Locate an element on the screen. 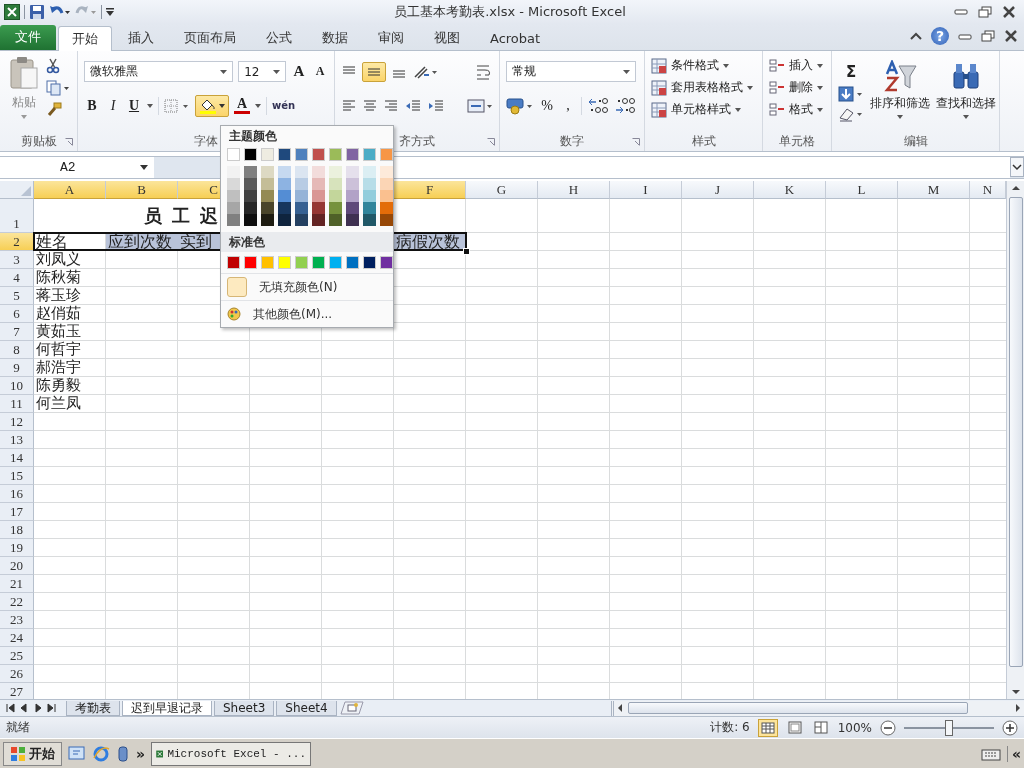 The width and height of the screenshot is (1024, 768). find-select-button: 查找和选择 is located at coordinates (966, 94).